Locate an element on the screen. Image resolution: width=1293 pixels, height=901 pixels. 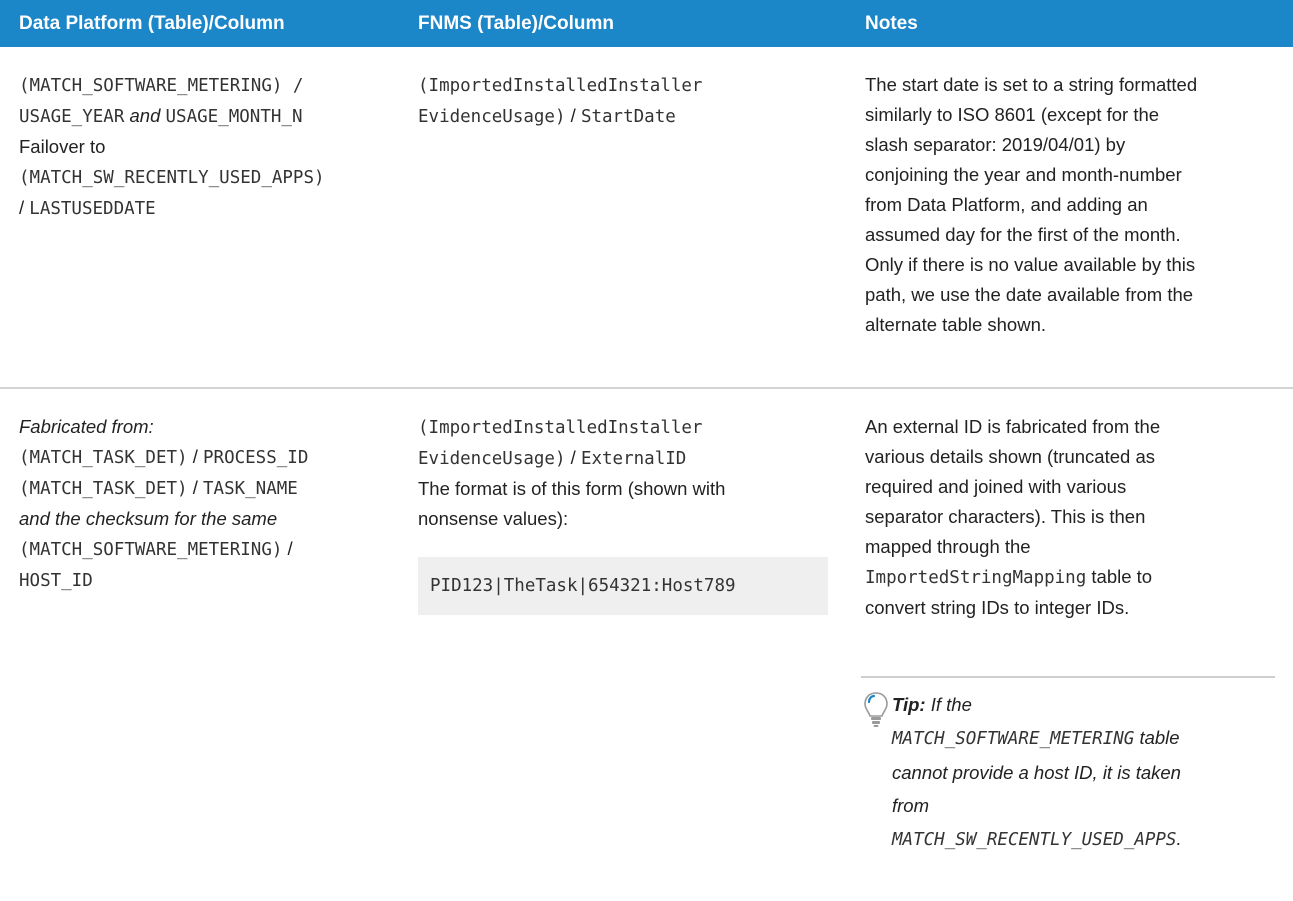
checksum-text: and the checksum for the same is located at coordinates (148, 518).